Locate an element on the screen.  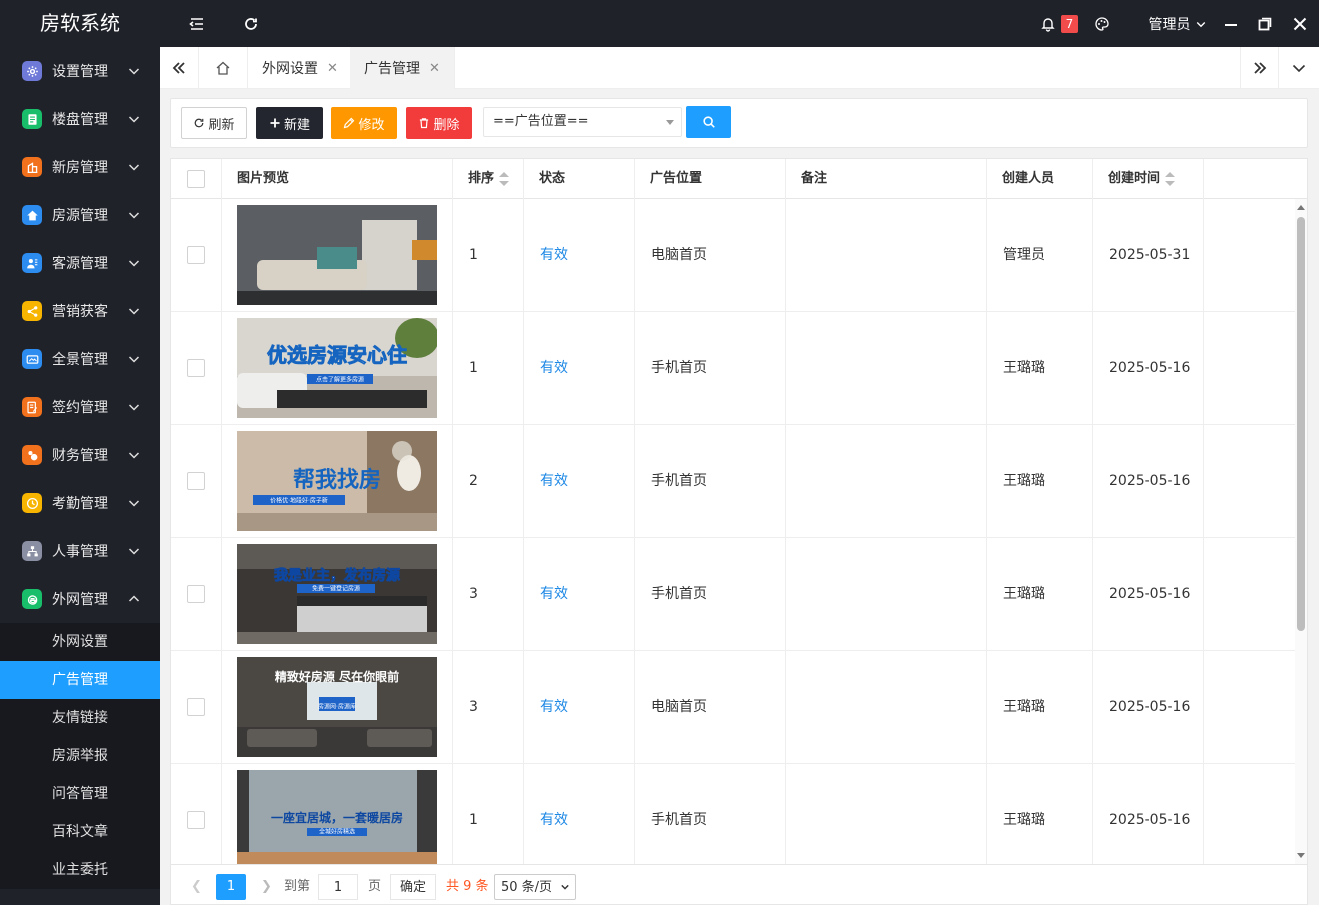
ad-position-select: ==广告位置== is located at coordinates (582, 122).